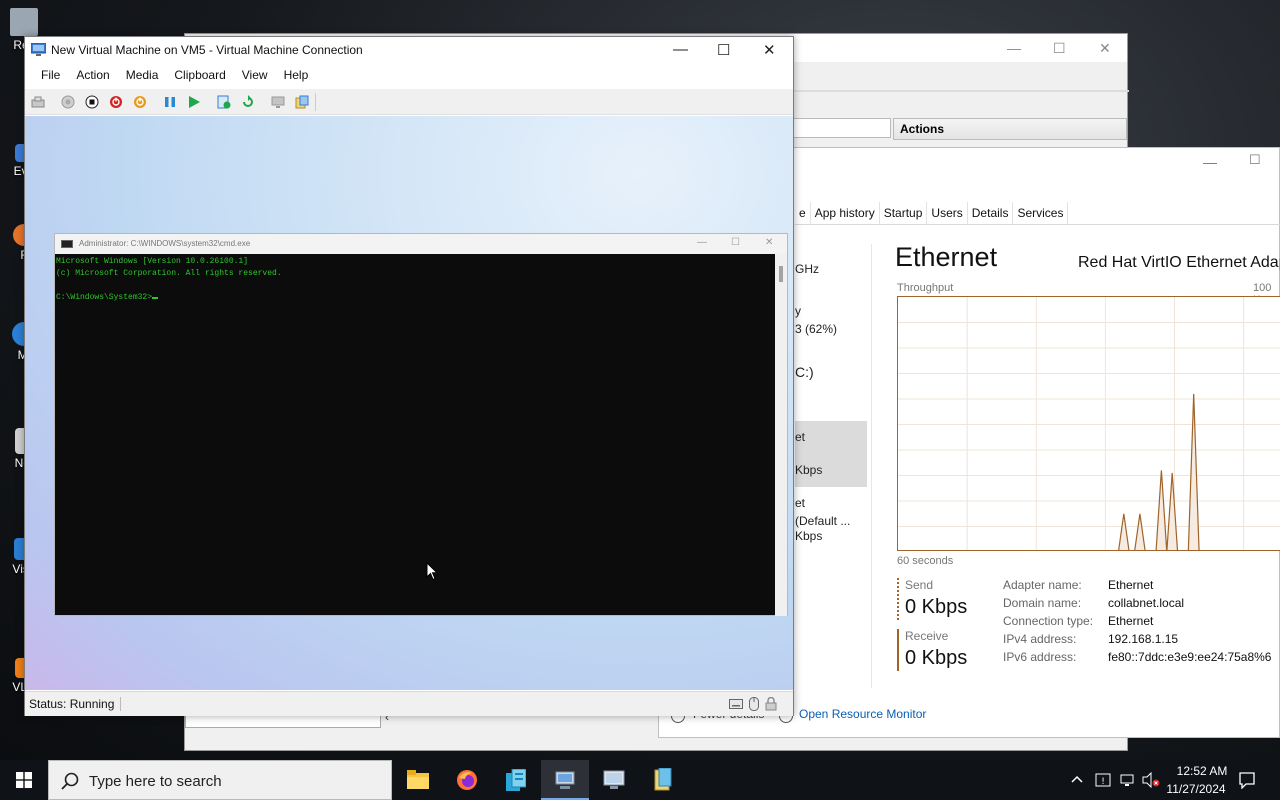 The width and height of the screenshot is (1280, 800). I want to click on pause-icon, so click(170, 102).